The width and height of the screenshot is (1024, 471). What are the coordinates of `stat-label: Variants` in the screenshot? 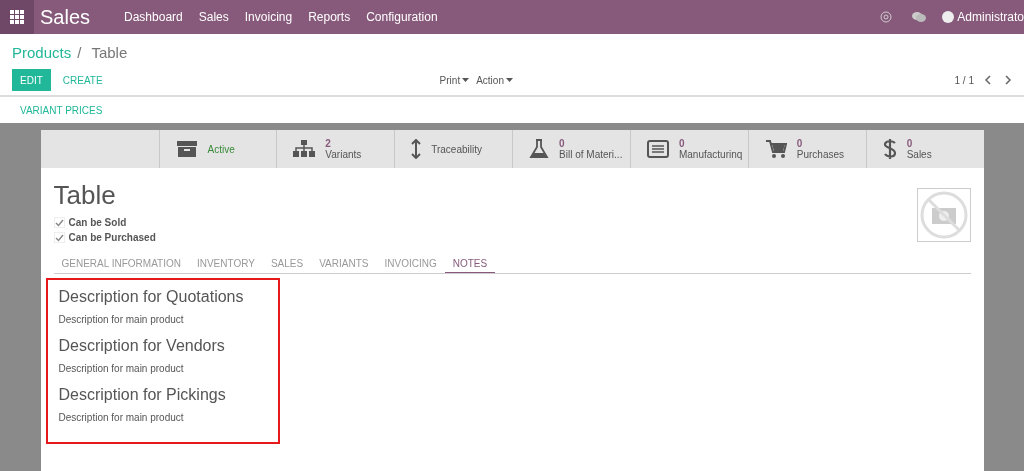 It's located at (343, 154).